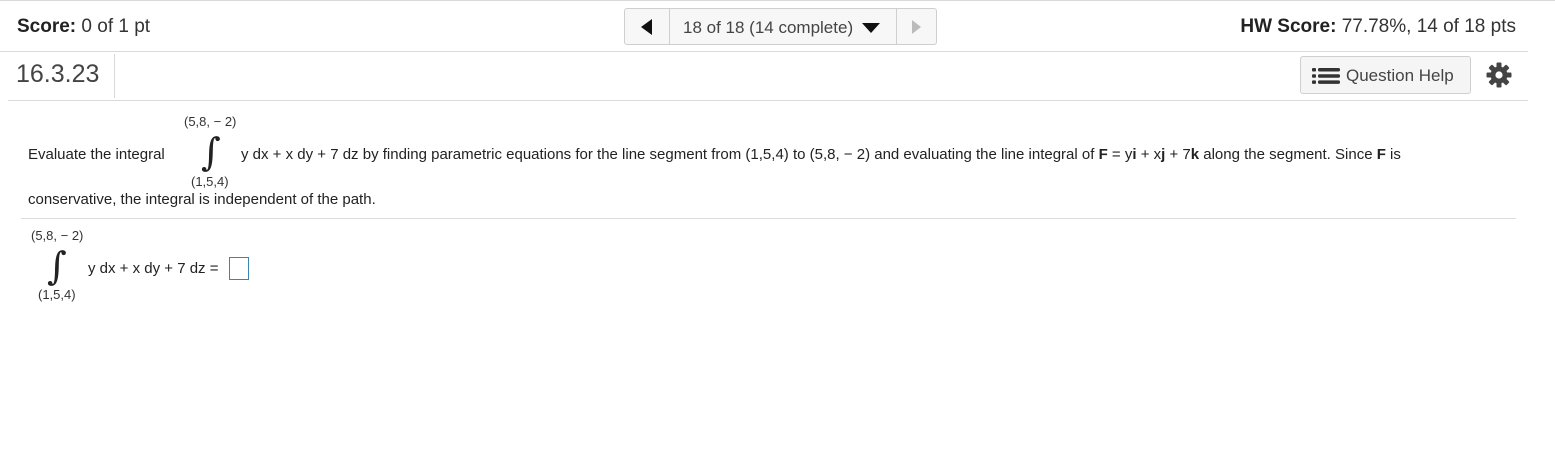 This screenshot has height=465, width=1555. What do you see at coordinates (58, 74) in the screenshot?
I see `question-number: 16.3.23` at bounding box center [58, 74].